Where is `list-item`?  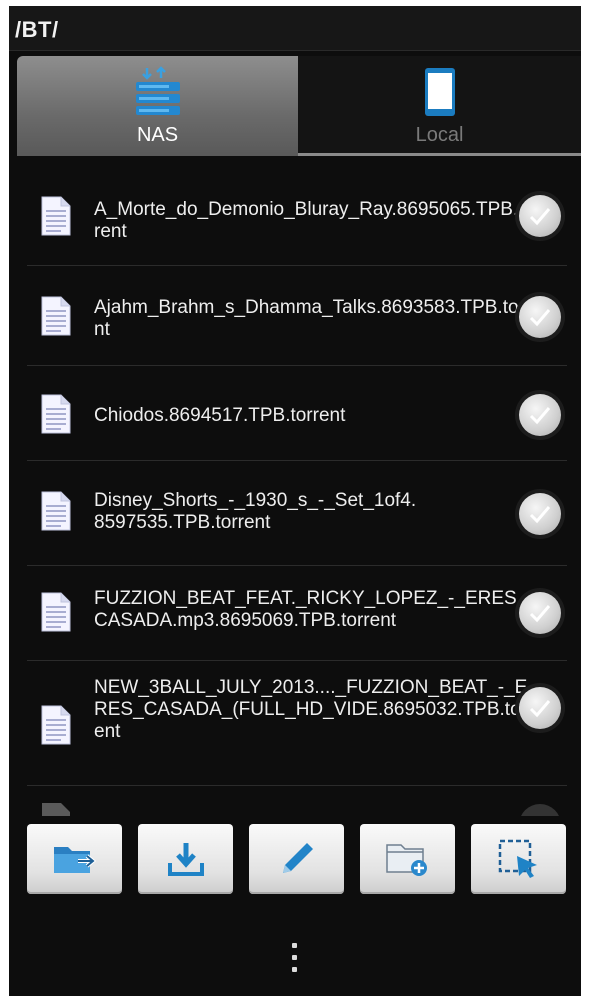
list-item is located at coordinates (297, 801).